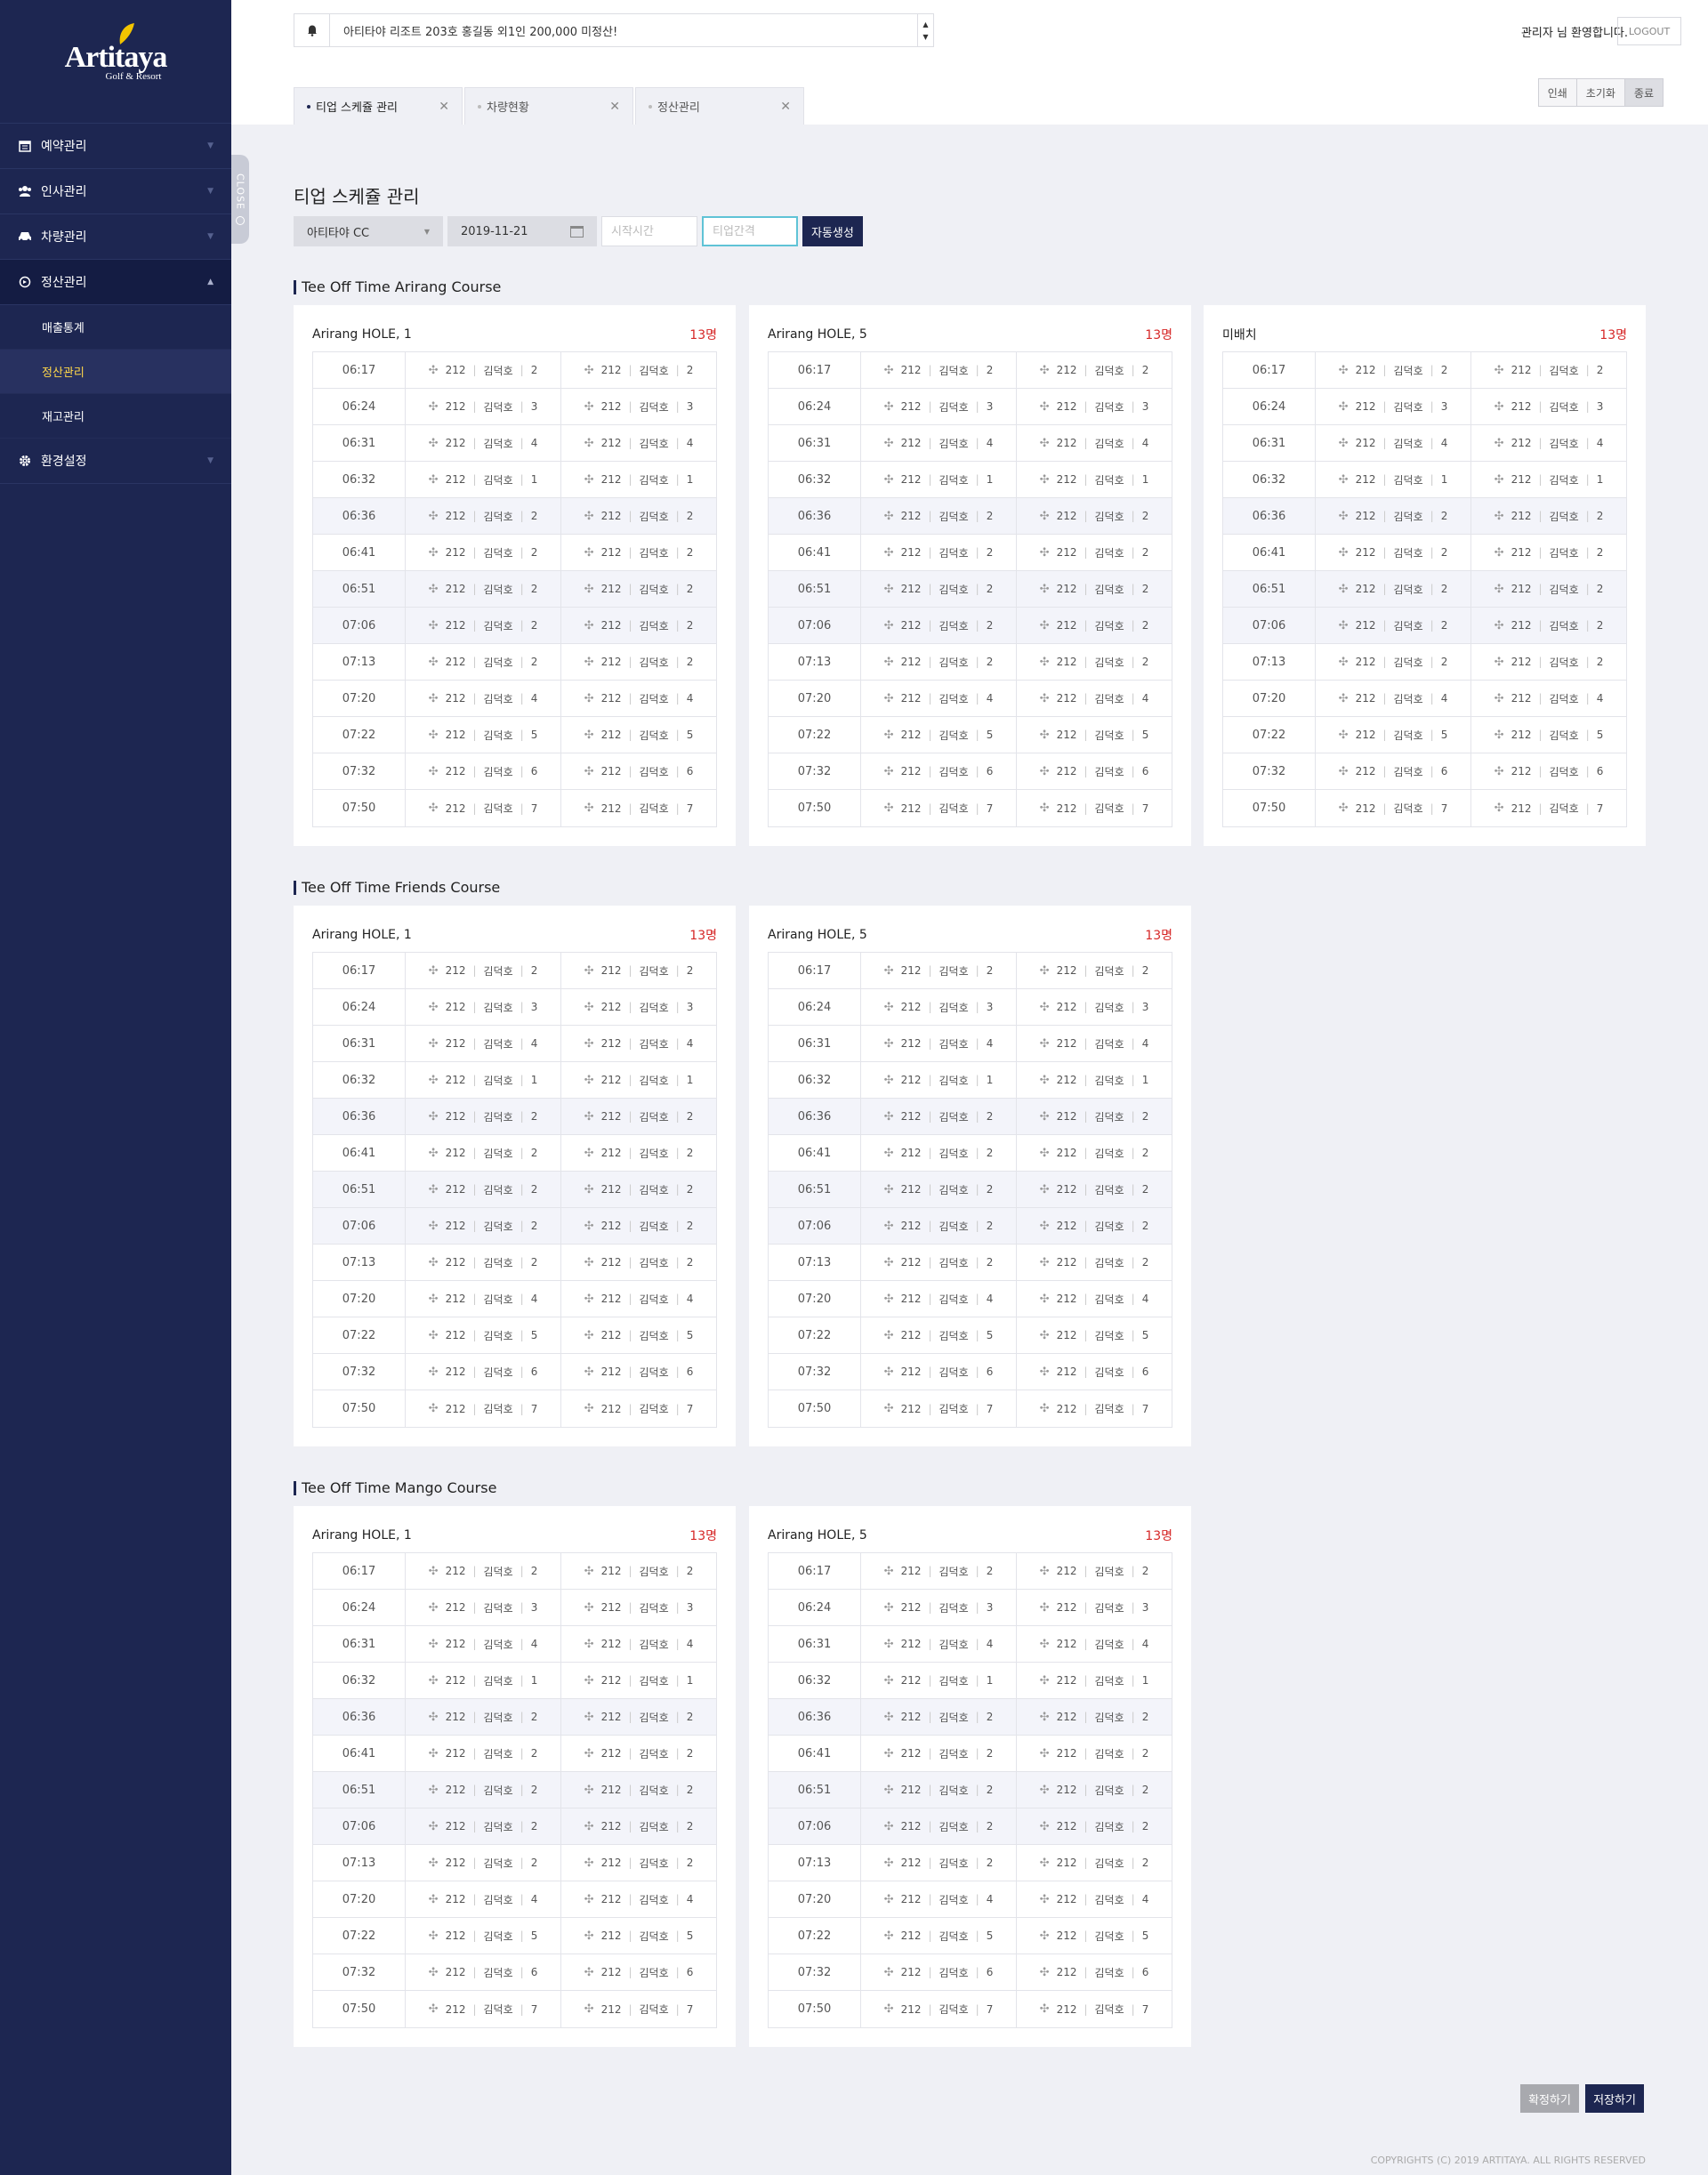 The width and height of the screenshot is (1708, 2175). What do you see at coordinates (1600, 92) in the screenshot?
I see `reset-button: 초기화` at bounding box center [1600, 92].